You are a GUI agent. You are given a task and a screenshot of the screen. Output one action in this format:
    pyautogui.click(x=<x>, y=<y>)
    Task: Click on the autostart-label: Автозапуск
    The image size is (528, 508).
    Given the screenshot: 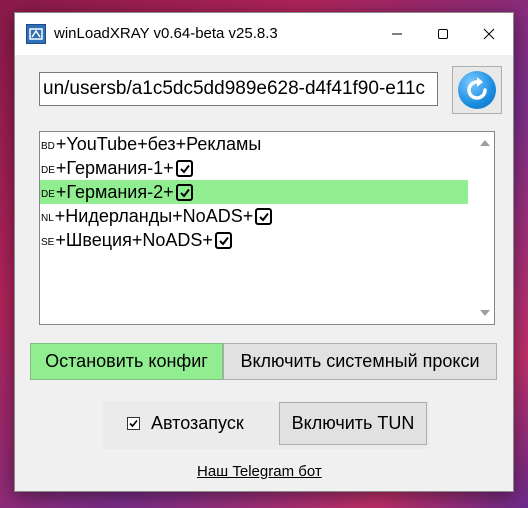 What is the action you would take?
    pyautogui.click(x=197, y=423)
    